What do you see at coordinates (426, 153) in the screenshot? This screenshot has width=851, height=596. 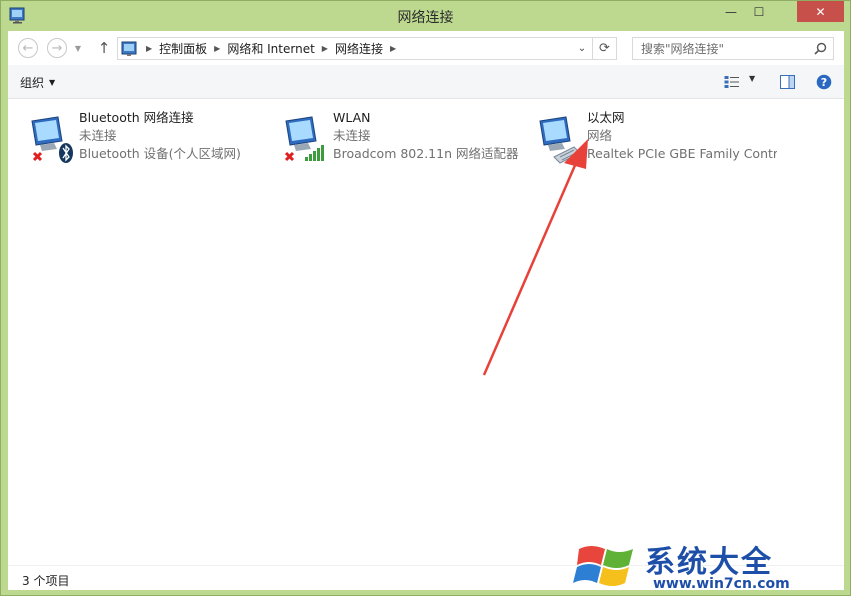 I see `connection-device: Broadcom 802.11n 网络适配器` at bounding box center [426, 153].